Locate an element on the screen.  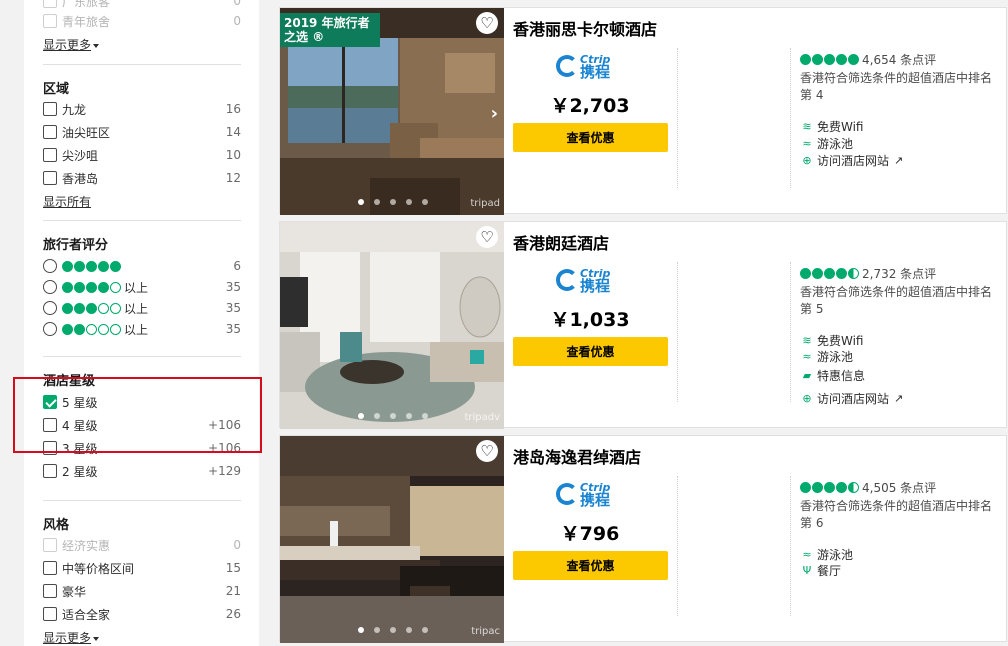
hotel-name: 香港朗廷酒店 is located at coordinates (561, 242).